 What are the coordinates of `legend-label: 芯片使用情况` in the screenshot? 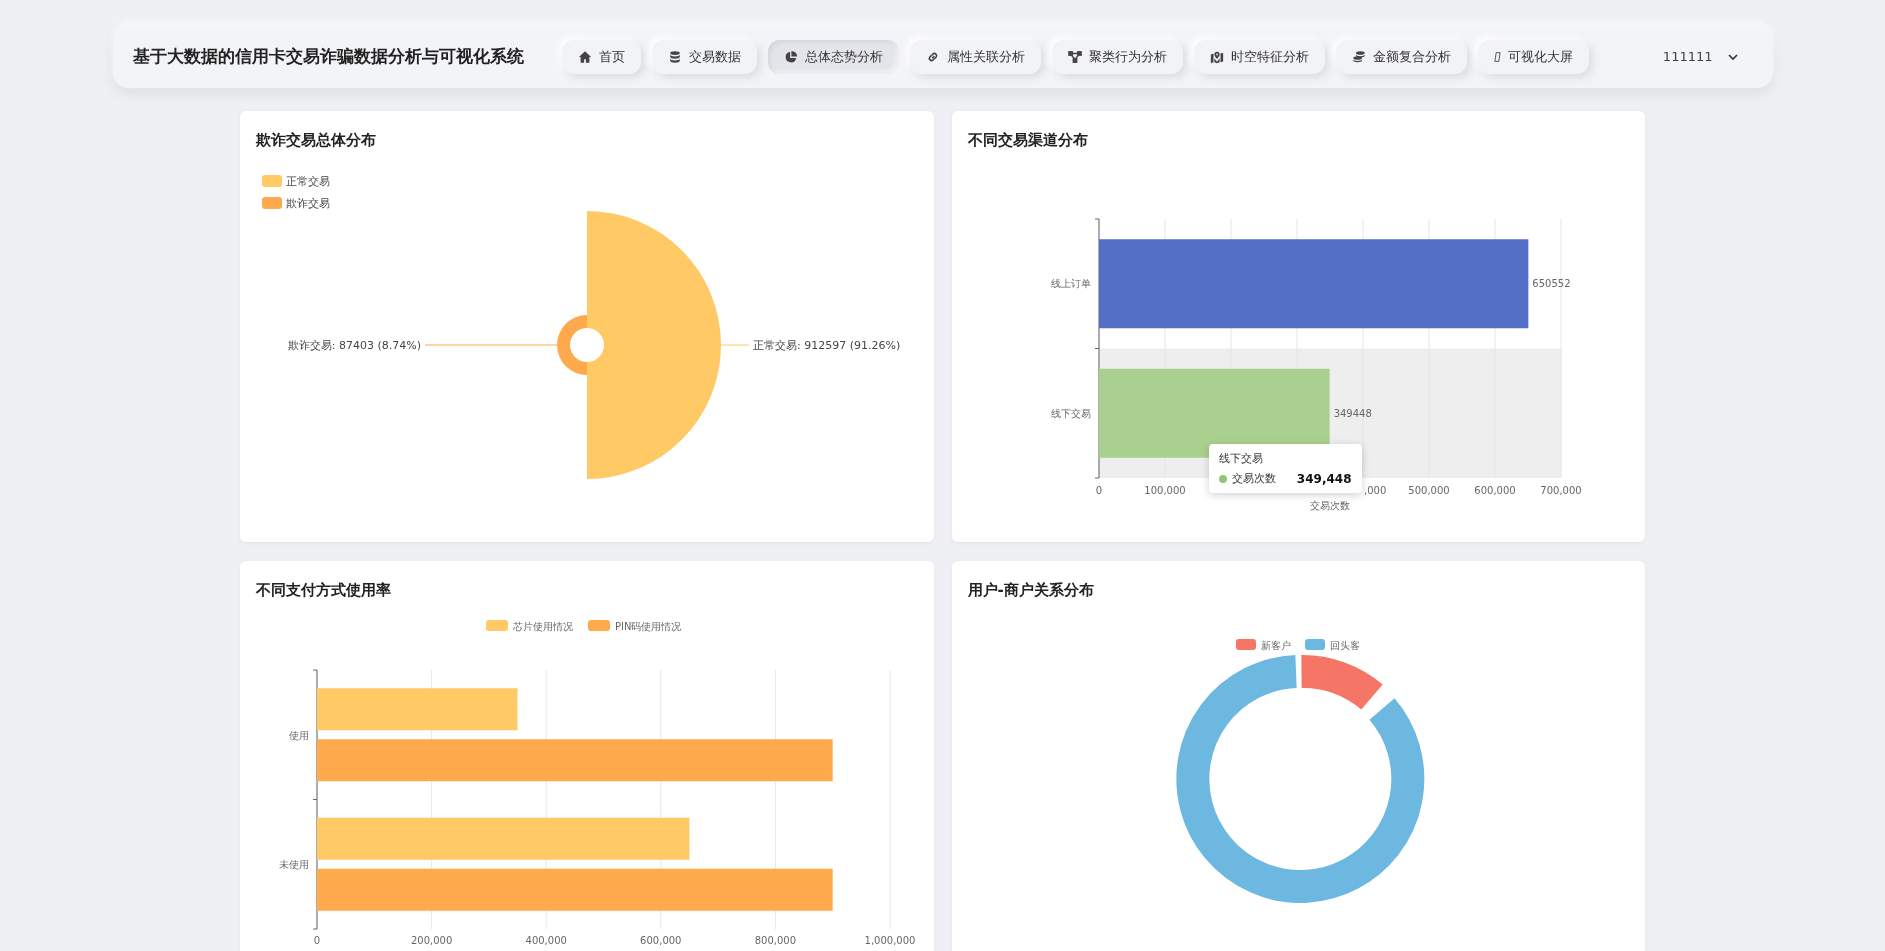 It's located at (543, 626).